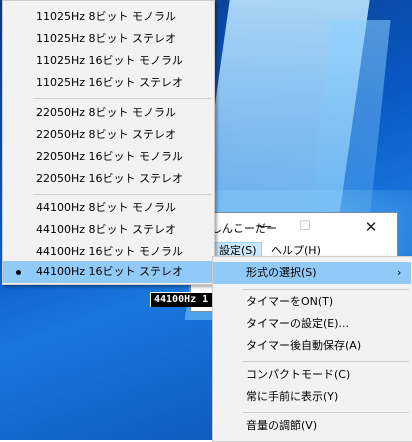 The image size is (412, 442). I want to click on format-item-selected: 44100Hz 16ビット ステレオ, so click(107, 272).